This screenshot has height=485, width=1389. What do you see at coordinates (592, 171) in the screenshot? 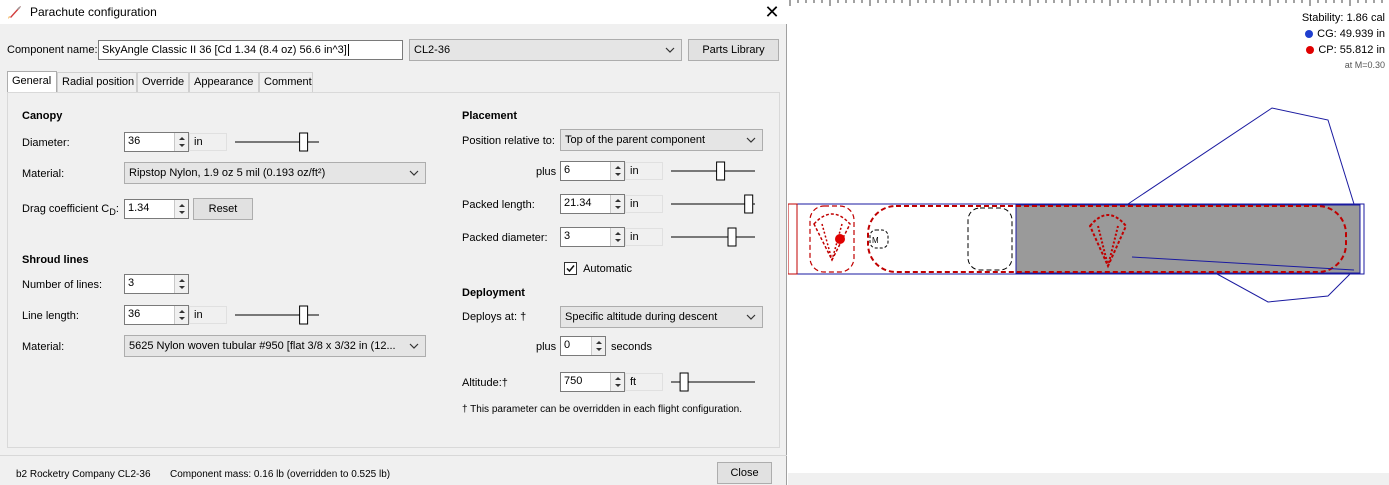
I see `placement-offset-spinner: 6` at bounding box center [592, 171].